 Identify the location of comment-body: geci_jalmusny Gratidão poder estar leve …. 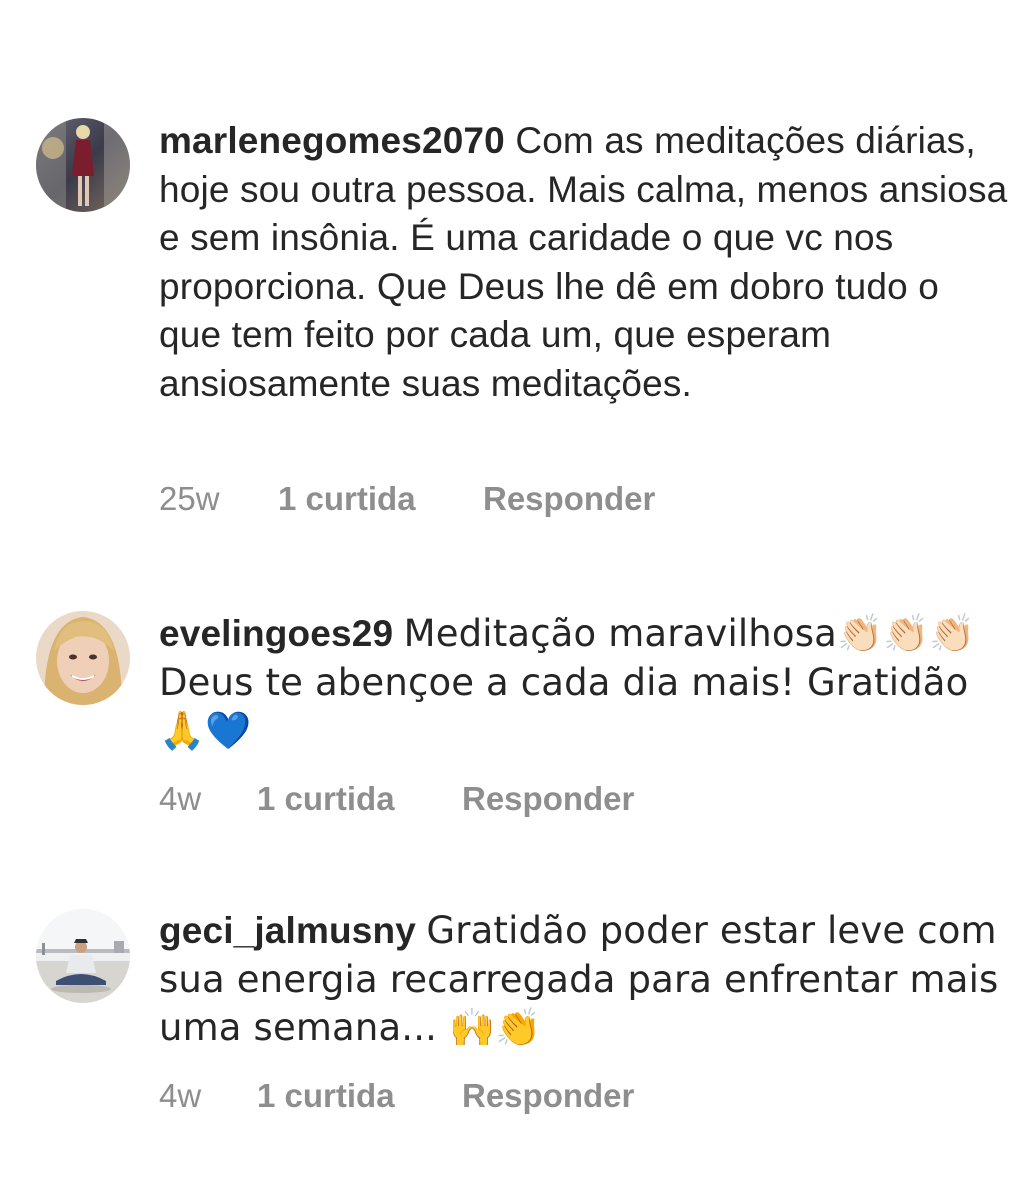
(584, 980).